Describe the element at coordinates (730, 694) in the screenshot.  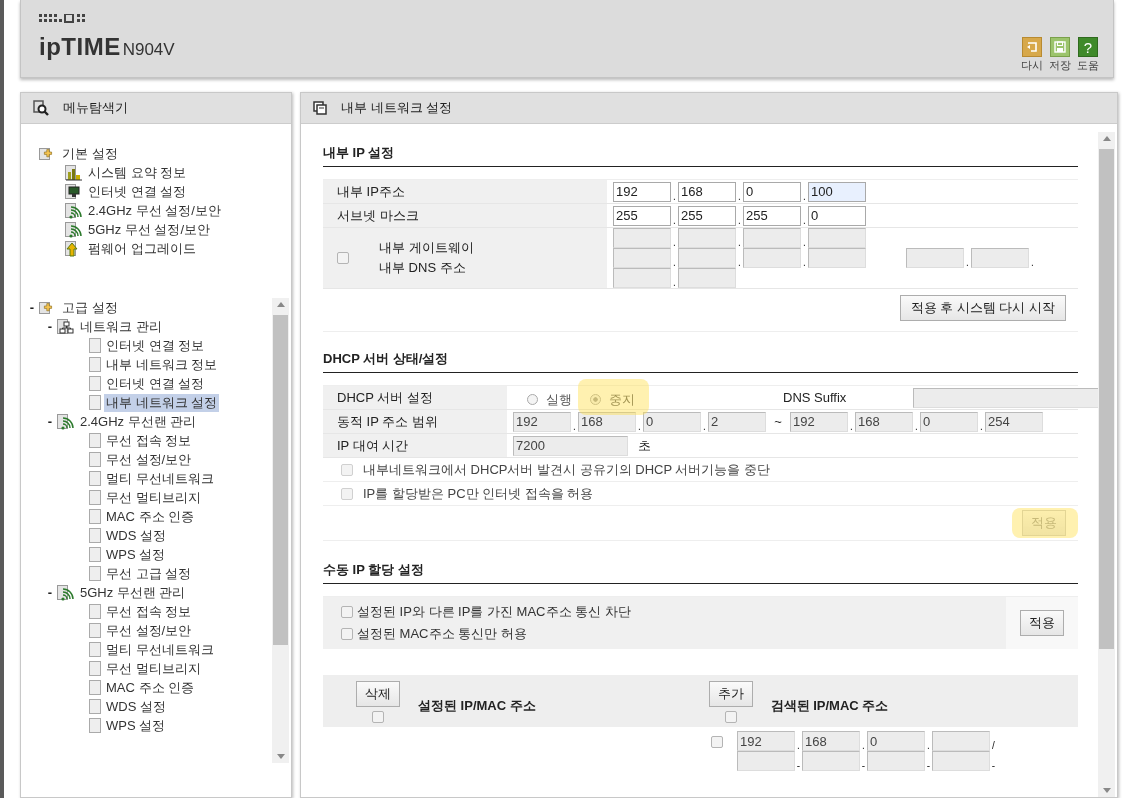
I see `add-button: 추가` at that location.